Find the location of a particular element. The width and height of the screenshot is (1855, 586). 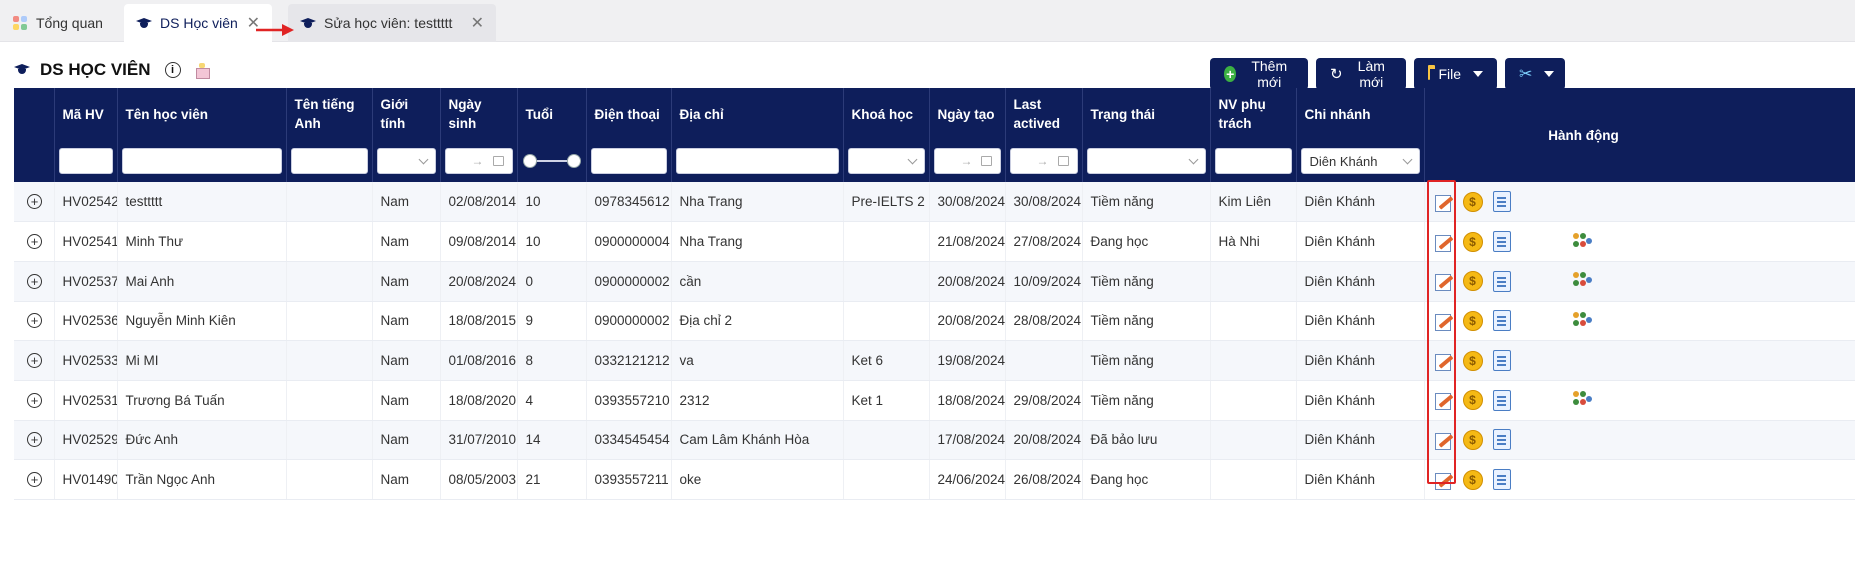

plus-icon: + is located at coordinates (1230, 74).